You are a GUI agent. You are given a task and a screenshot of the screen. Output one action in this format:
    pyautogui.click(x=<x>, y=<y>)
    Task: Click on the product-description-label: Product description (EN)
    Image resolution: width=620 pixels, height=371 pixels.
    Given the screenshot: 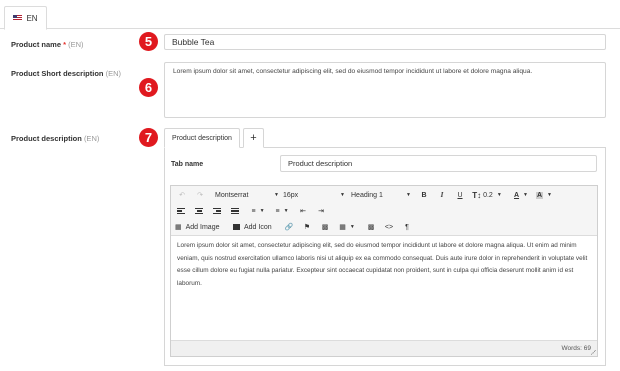 What is the action you would take?
    pyautogui.click(x=55, y=138)
    